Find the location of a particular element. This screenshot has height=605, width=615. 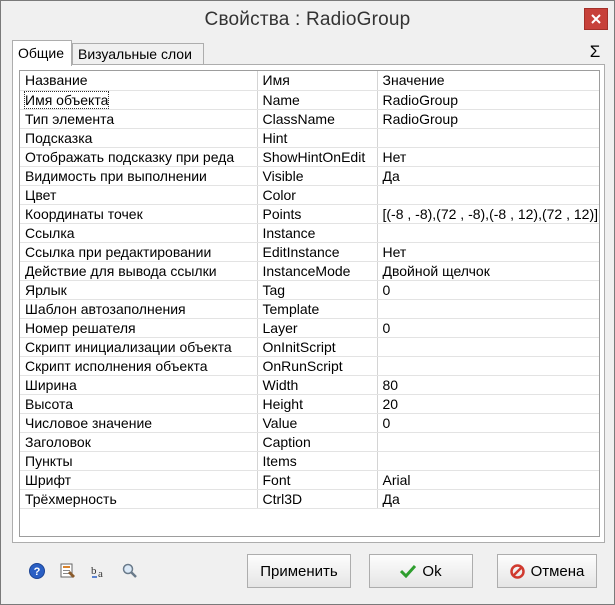

table-row: Шрифт Font Arial is located at coordinates (309, 480).